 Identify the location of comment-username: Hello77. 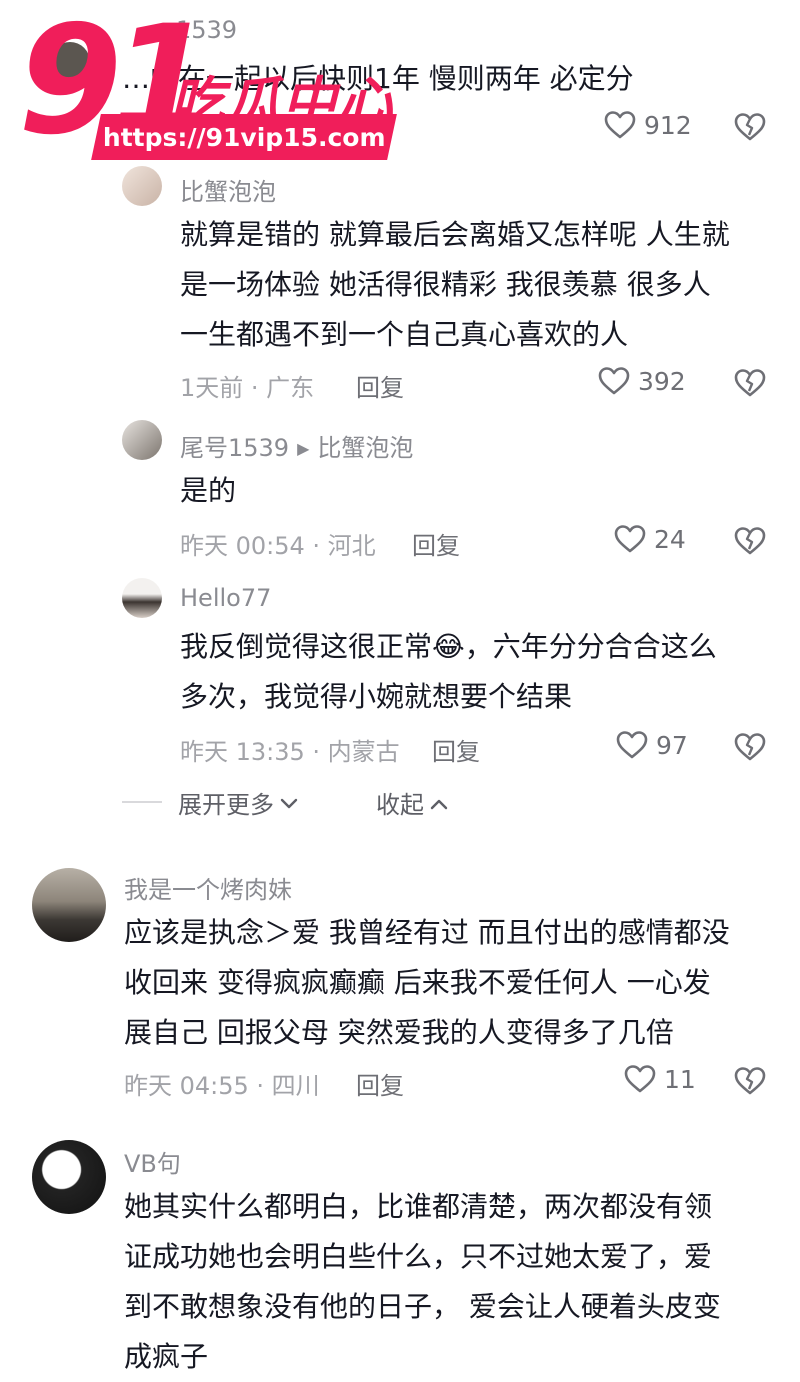
(225, 598).